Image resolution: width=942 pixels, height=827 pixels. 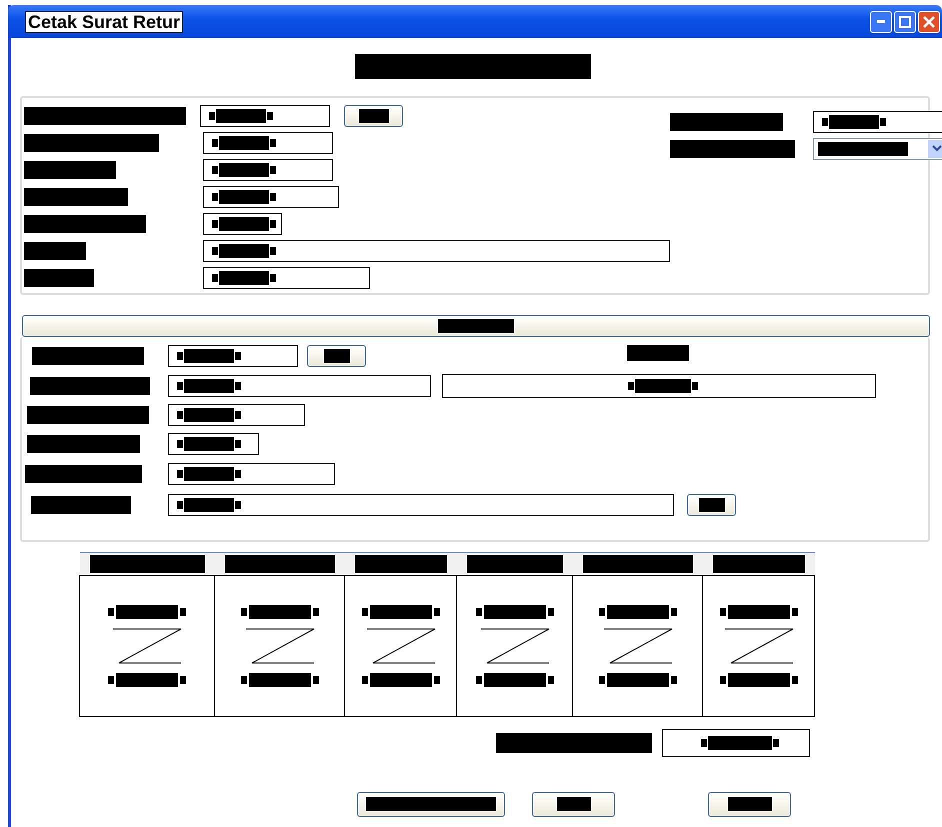 What do you see at coordinates (476, 326) in the screenshot?
I see `section-header` at bounding box center [476, 326].